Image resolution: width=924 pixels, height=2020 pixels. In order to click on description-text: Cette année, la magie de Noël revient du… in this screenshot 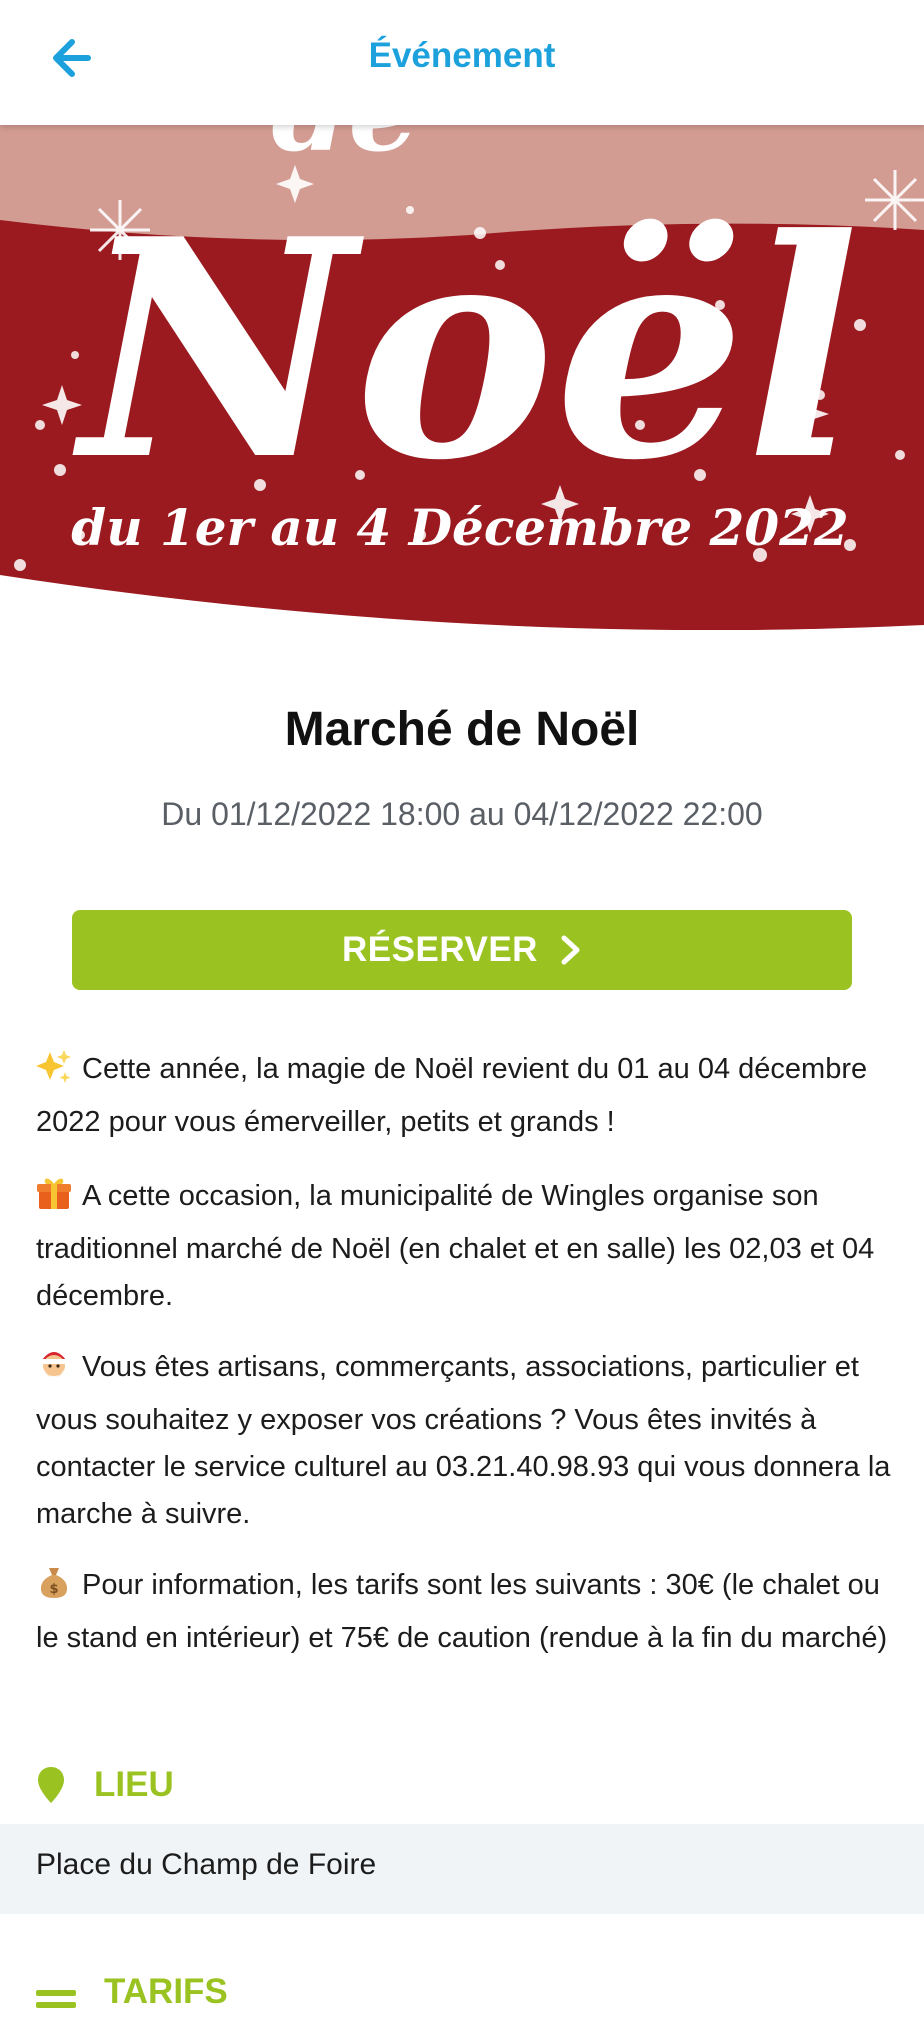, I will do `click(452, 1095)`.